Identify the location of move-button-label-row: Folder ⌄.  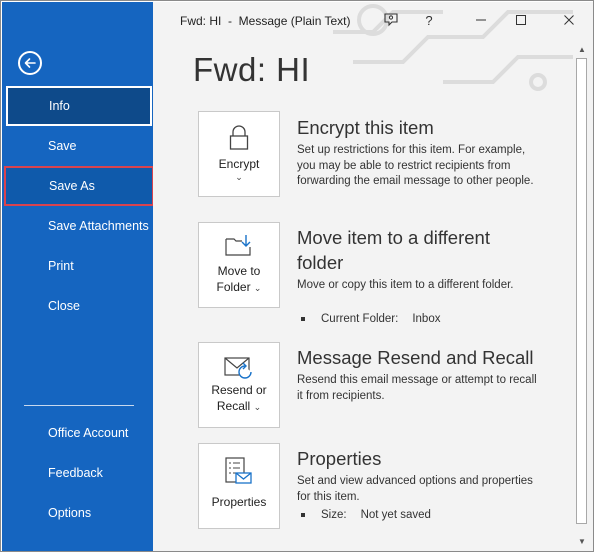
(239, 287).